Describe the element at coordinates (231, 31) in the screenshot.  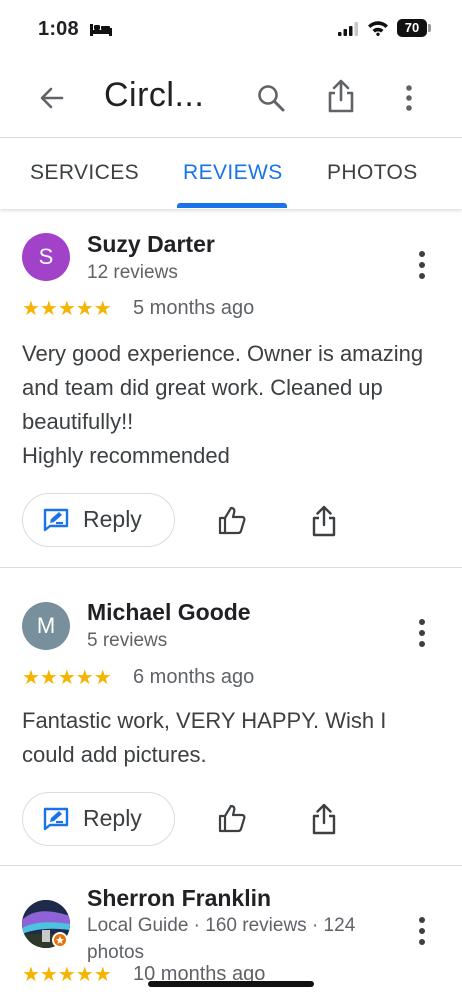
I see `status-bar: 1:08 70` at that location.